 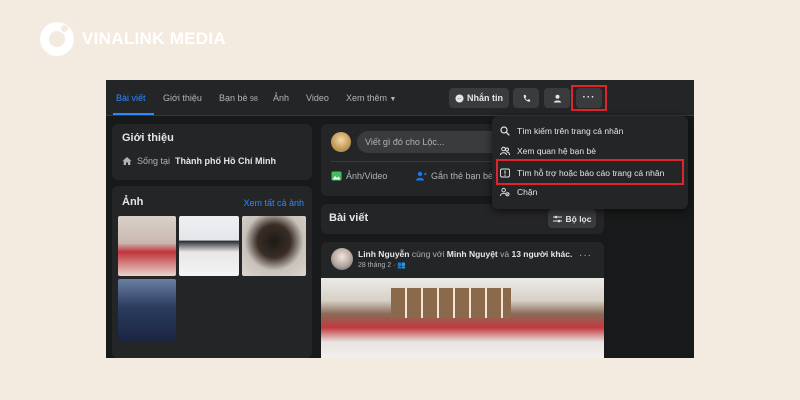 What do you see at coordinates (472, 254) in the screenshot?
I see `post-tagged-name: Minh Nguyệt` at bounding box center [472, 254].